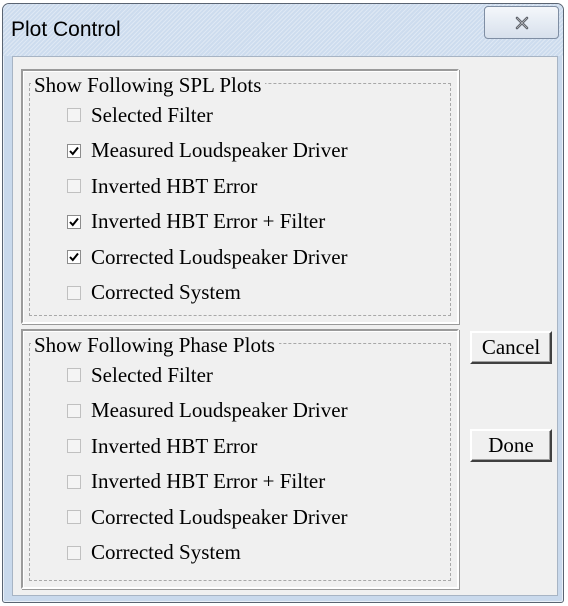  Describe the element at coordinates (66, 29) in the screenshot. I see `window-title: Plot Control` at that location.